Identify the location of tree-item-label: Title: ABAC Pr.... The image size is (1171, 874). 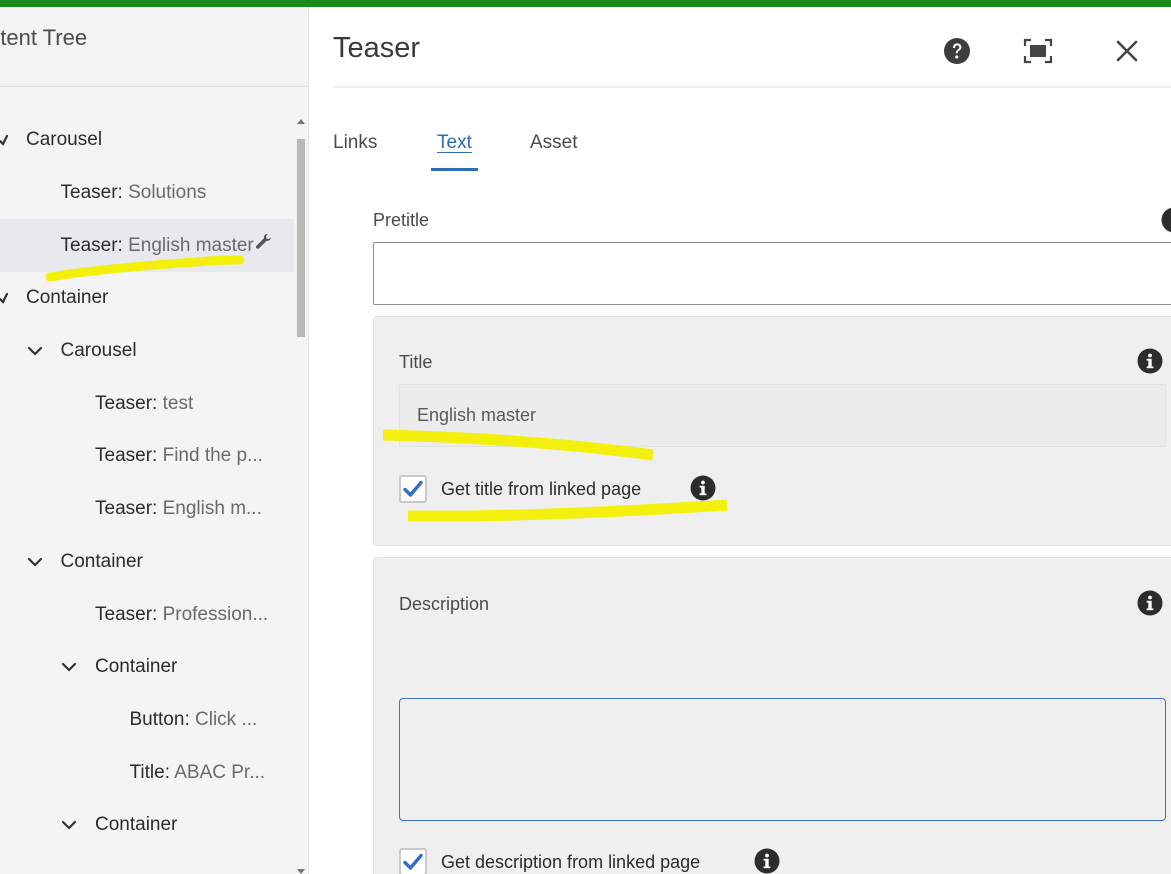
(198, 773).